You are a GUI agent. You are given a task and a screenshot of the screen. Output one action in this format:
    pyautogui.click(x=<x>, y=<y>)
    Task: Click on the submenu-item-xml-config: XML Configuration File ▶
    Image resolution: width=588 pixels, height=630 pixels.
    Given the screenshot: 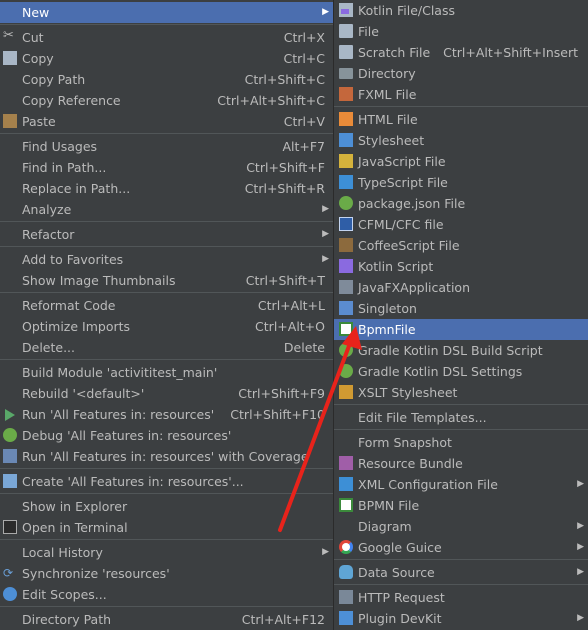 What is the action you would take?
    pyautogui.click(x=461, y=484)
    